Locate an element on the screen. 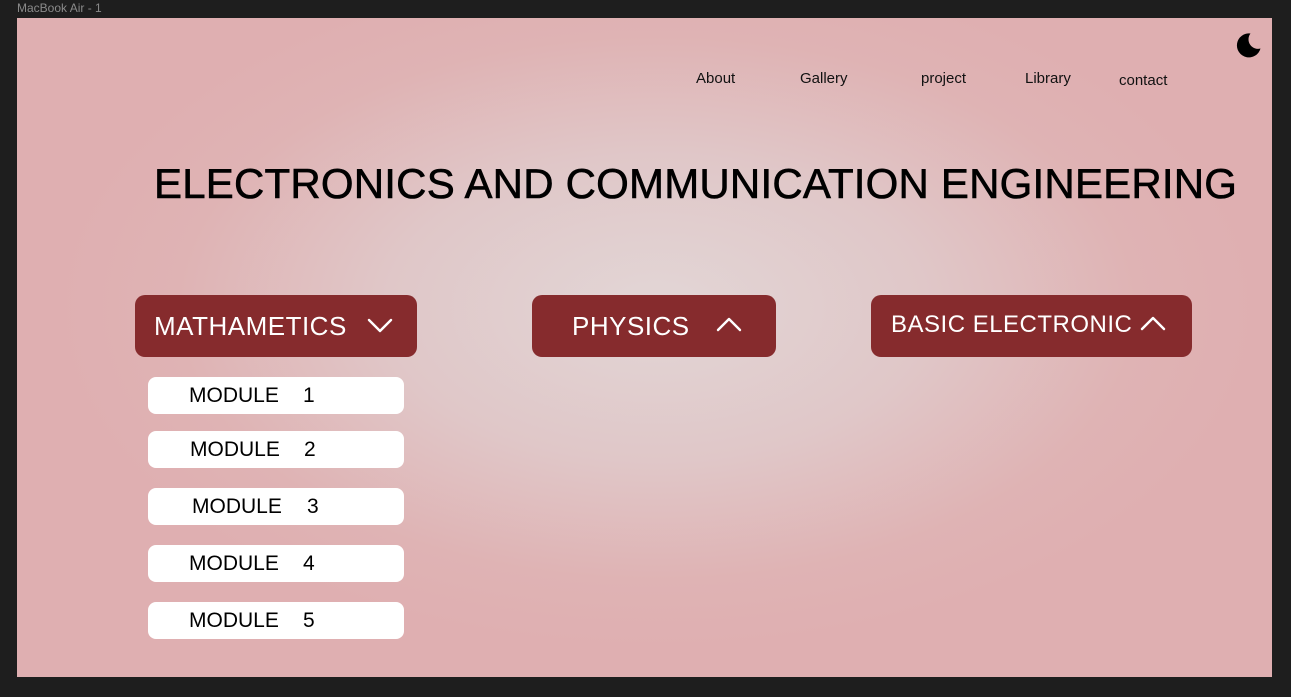 Image resolution: width=1291 pixels, height=697 pixels. nav-project-link: project is located at coordinates (943, 78).